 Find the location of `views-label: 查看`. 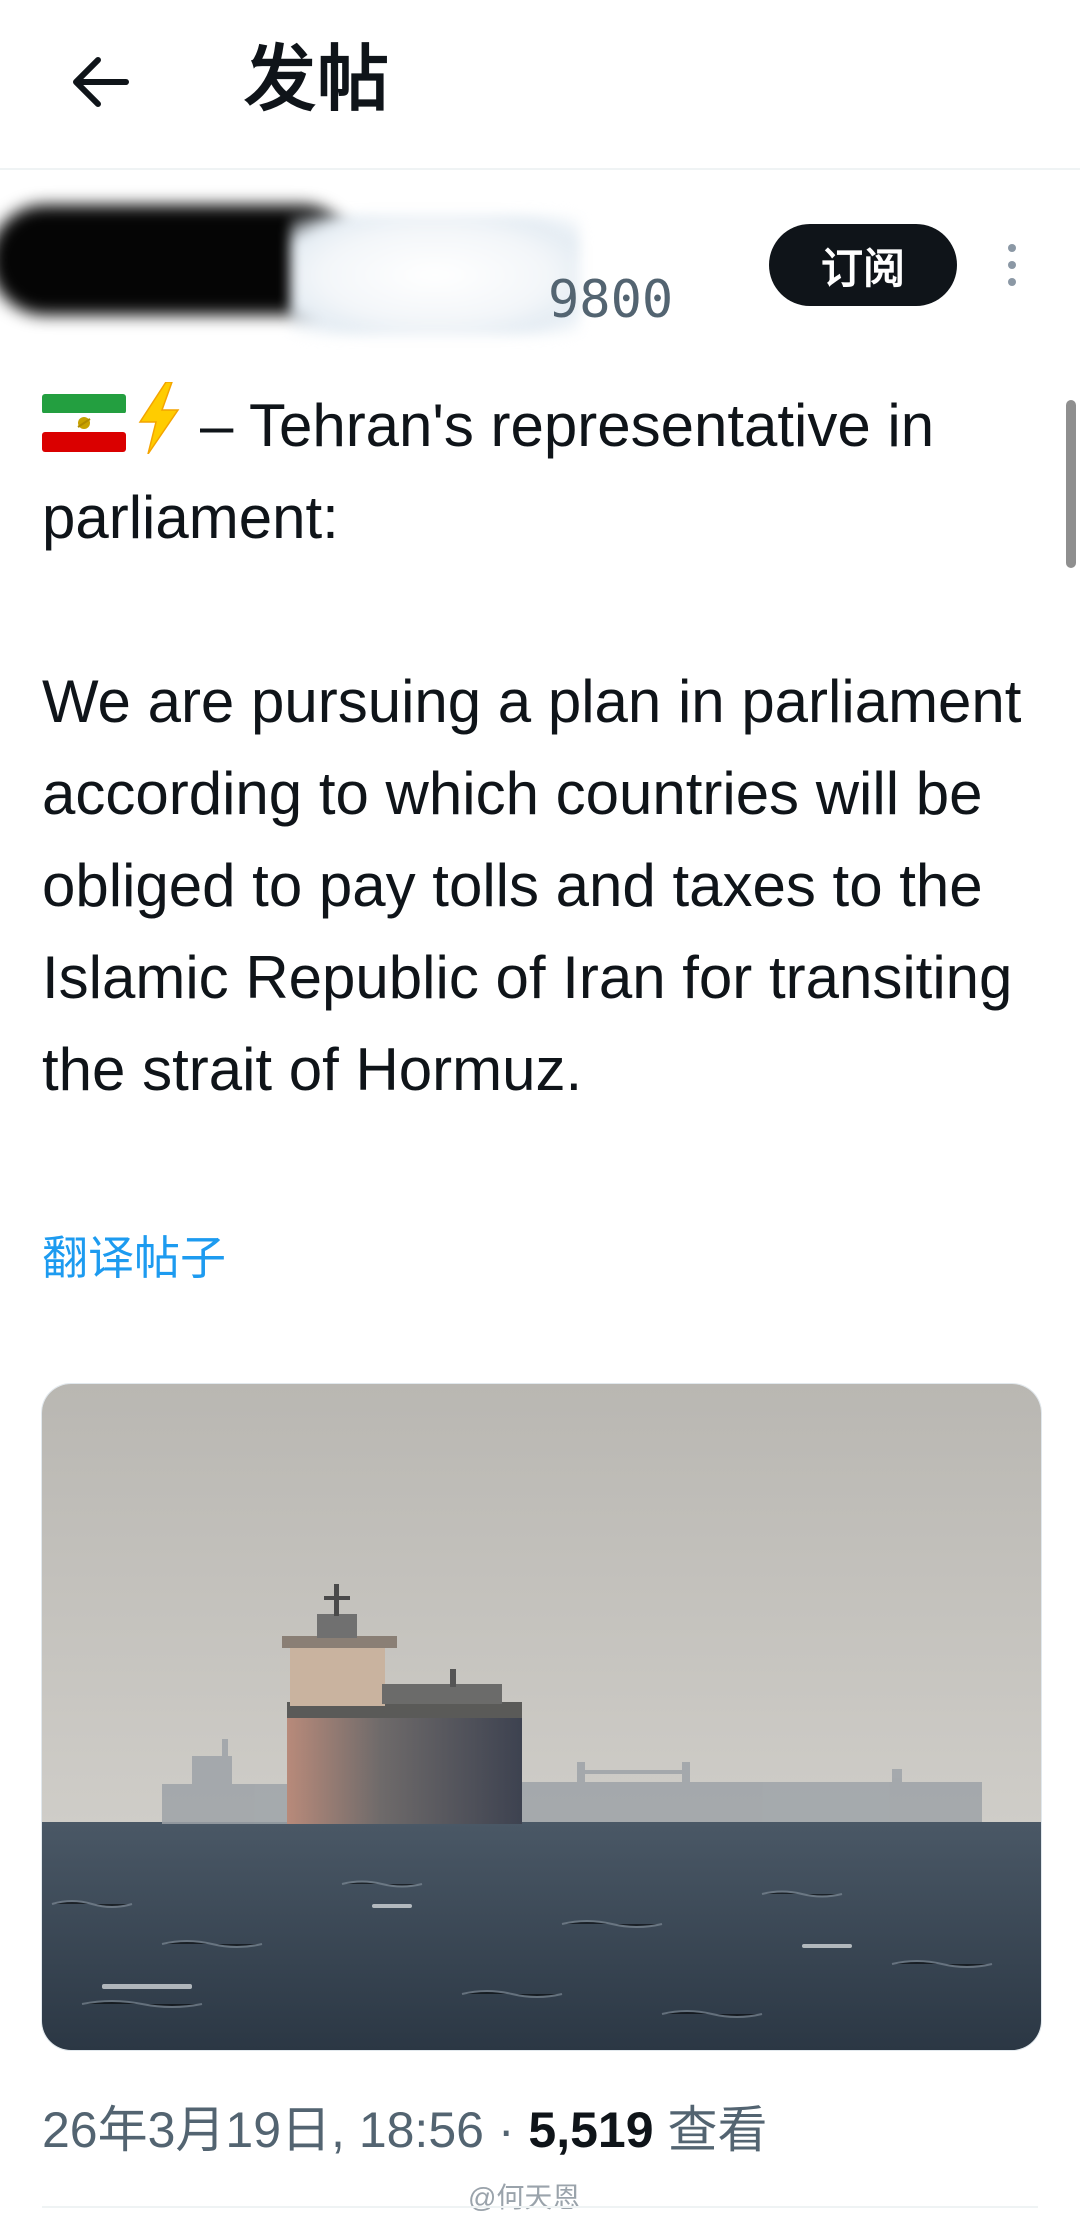

views-label: 查看 is located at coordinates (717, 2130).